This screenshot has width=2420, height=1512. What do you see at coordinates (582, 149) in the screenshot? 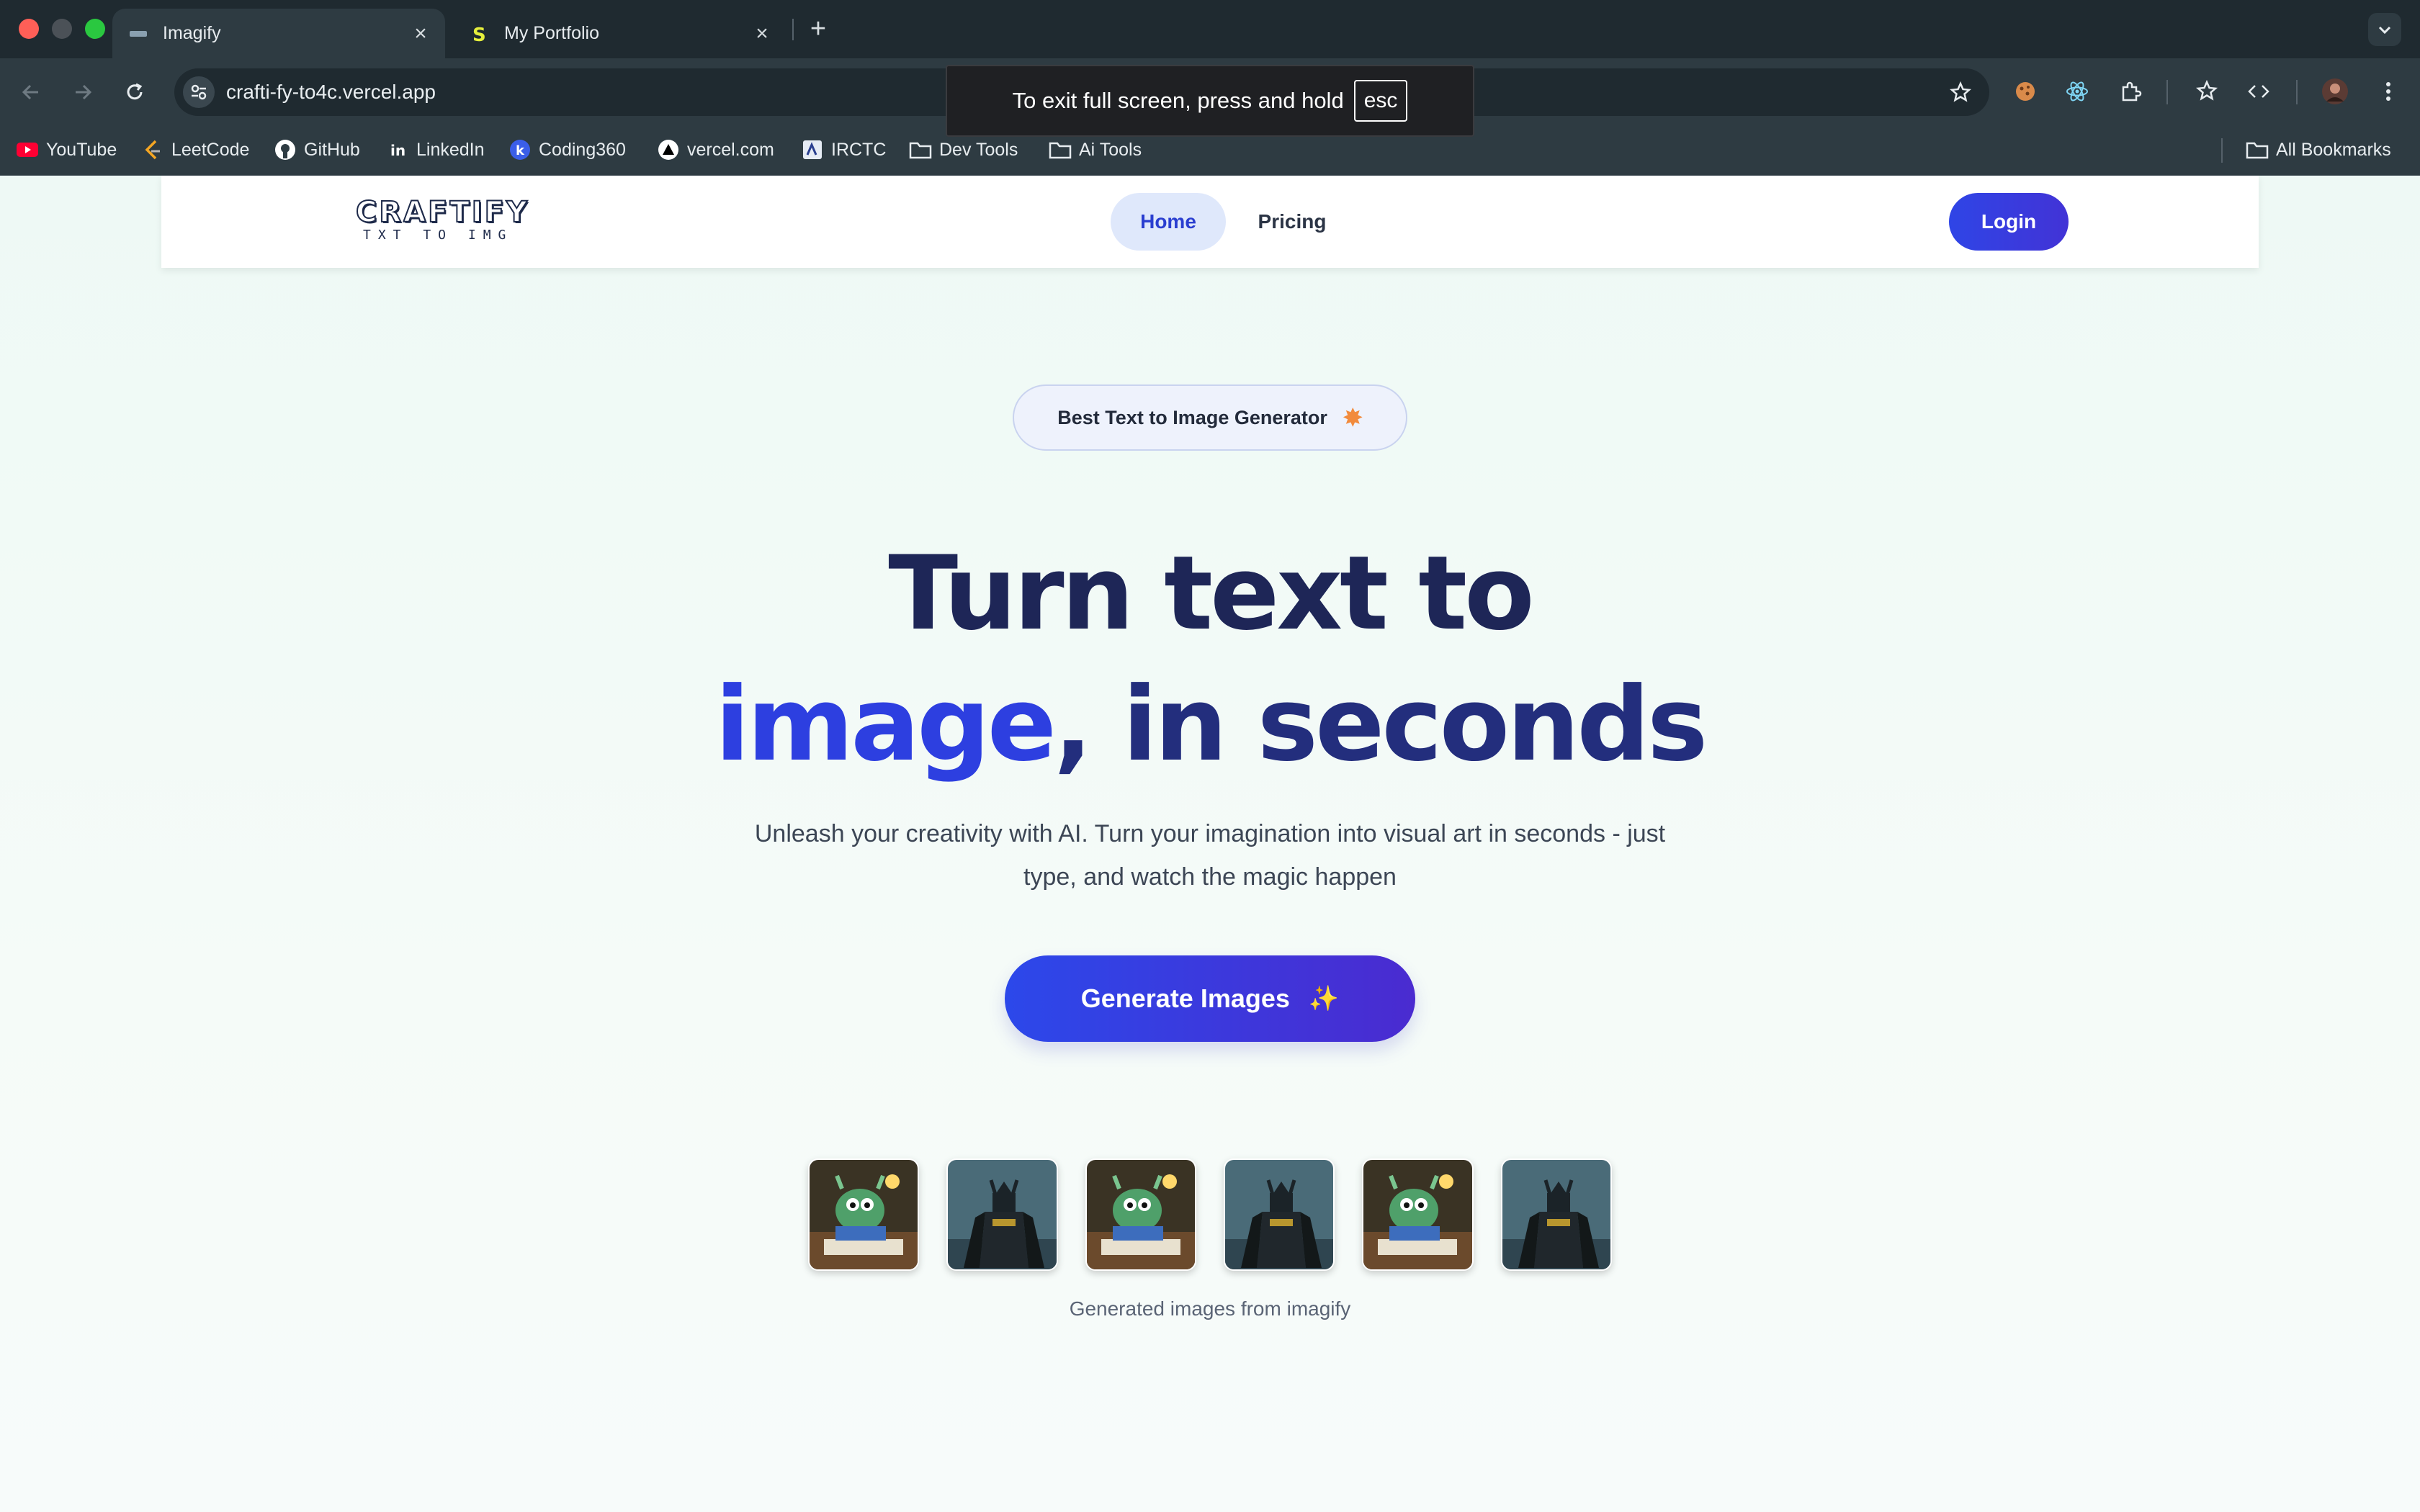
I see `bookmark-label: Coding360` at bounding box center [582, 149].